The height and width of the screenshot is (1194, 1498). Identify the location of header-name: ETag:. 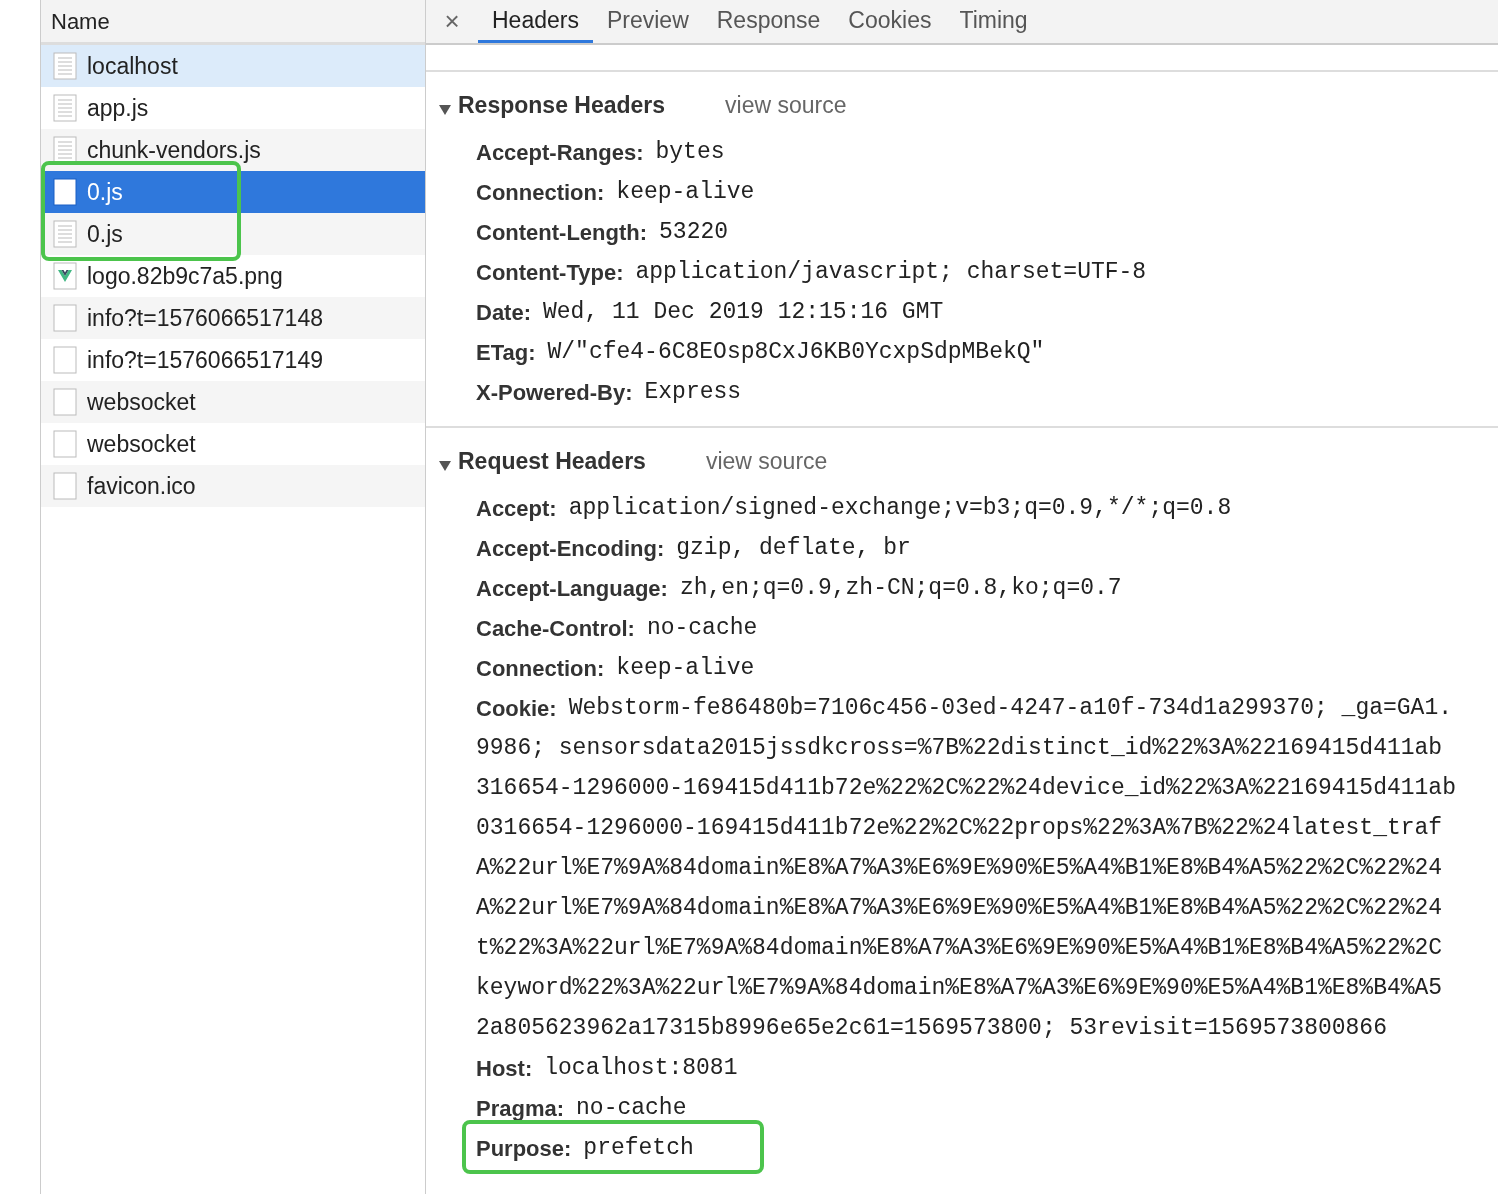
(506, 352).